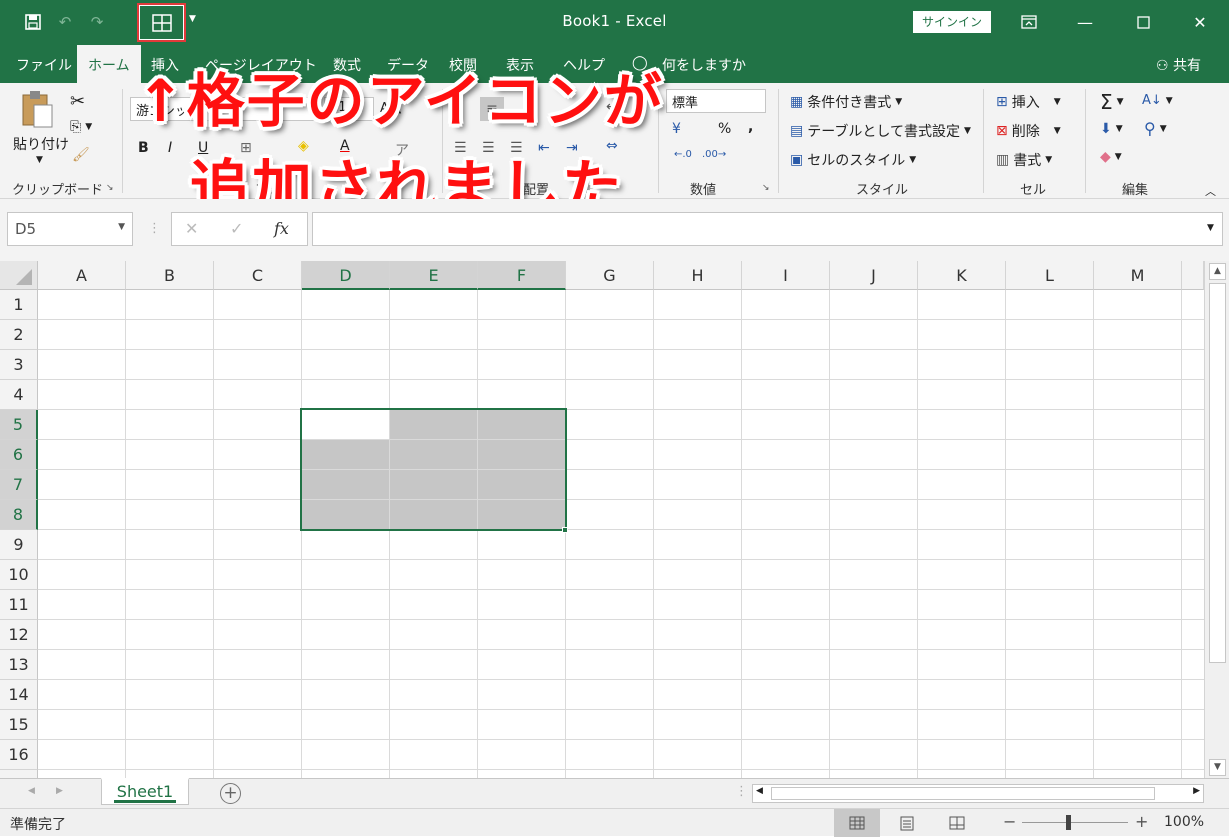  What do you see at coordinates (704, 65) in the screenshot?
I see `tell-me-search: 何をしますか` at bounding box center [704, 65].